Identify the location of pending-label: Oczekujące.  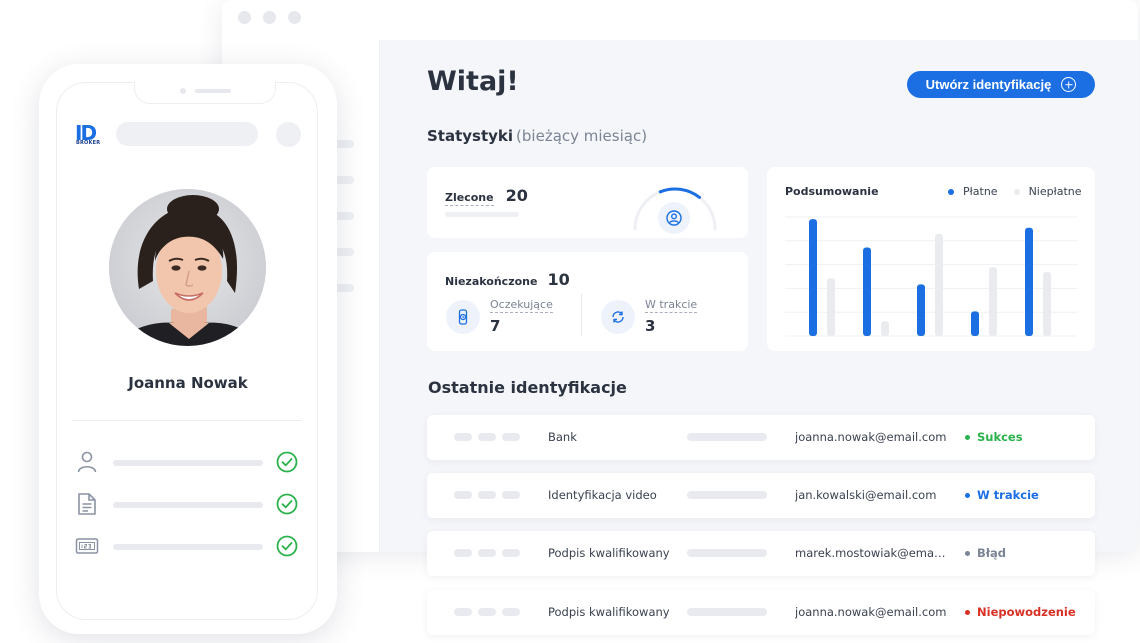
(521, 305).